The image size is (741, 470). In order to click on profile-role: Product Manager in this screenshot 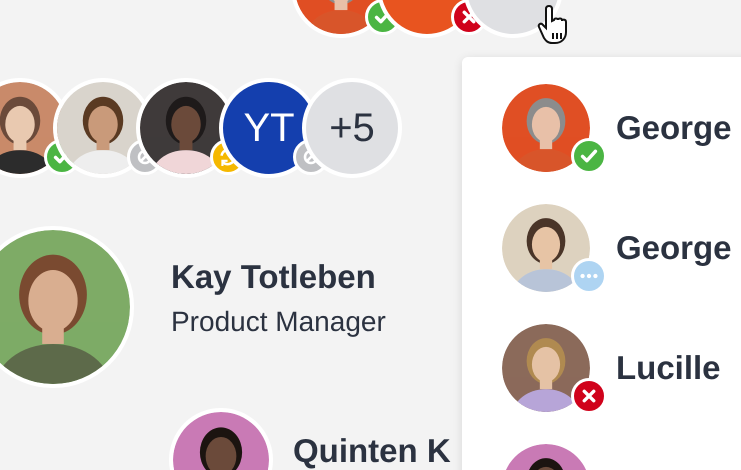, I will do `click(278, 322)`.